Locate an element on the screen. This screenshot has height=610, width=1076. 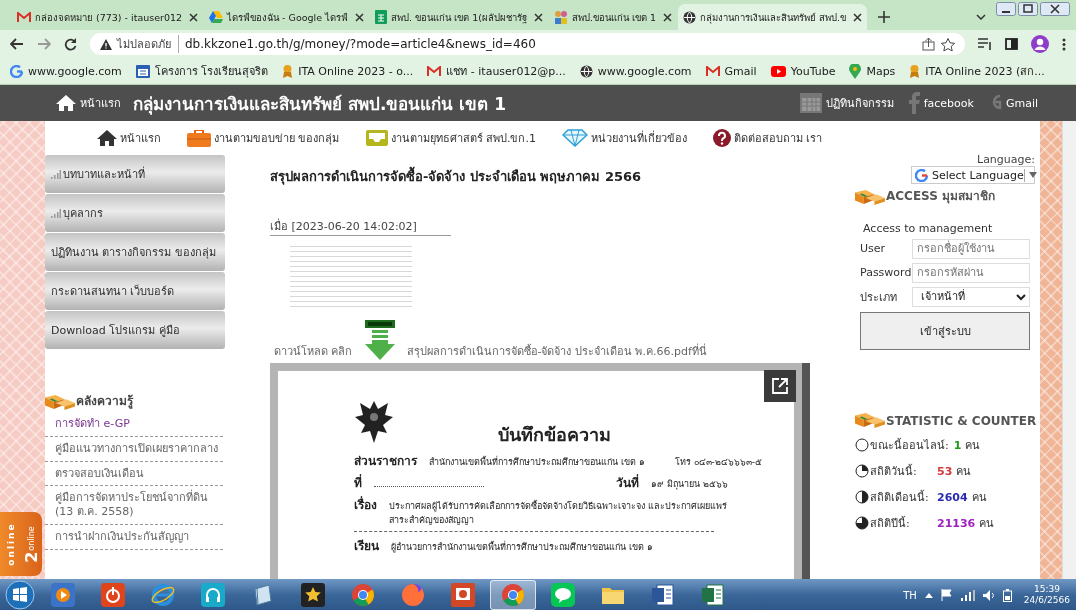
bookmark: YouTube is located at coordinates (803, 71).